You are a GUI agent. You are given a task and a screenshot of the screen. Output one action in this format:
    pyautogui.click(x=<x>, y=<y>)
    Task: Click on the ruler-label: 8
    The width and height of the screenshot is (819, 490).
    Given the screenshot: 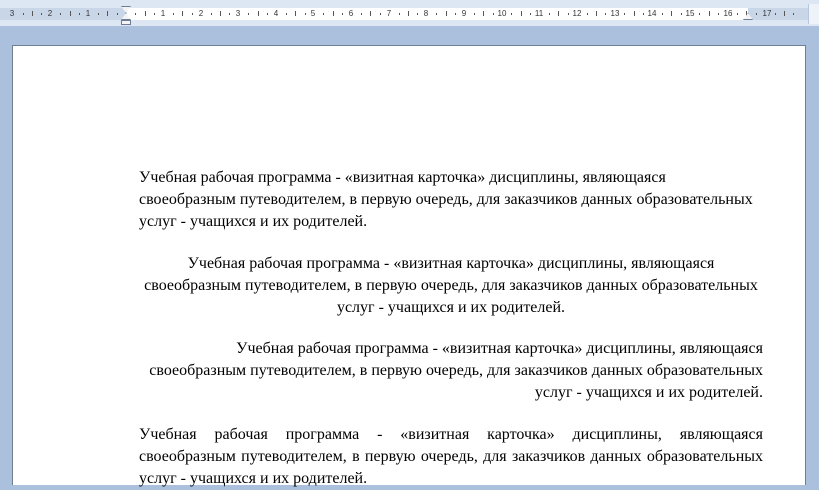 What is the action you would take?
    pyautogui.click(x=426, y=13)
    